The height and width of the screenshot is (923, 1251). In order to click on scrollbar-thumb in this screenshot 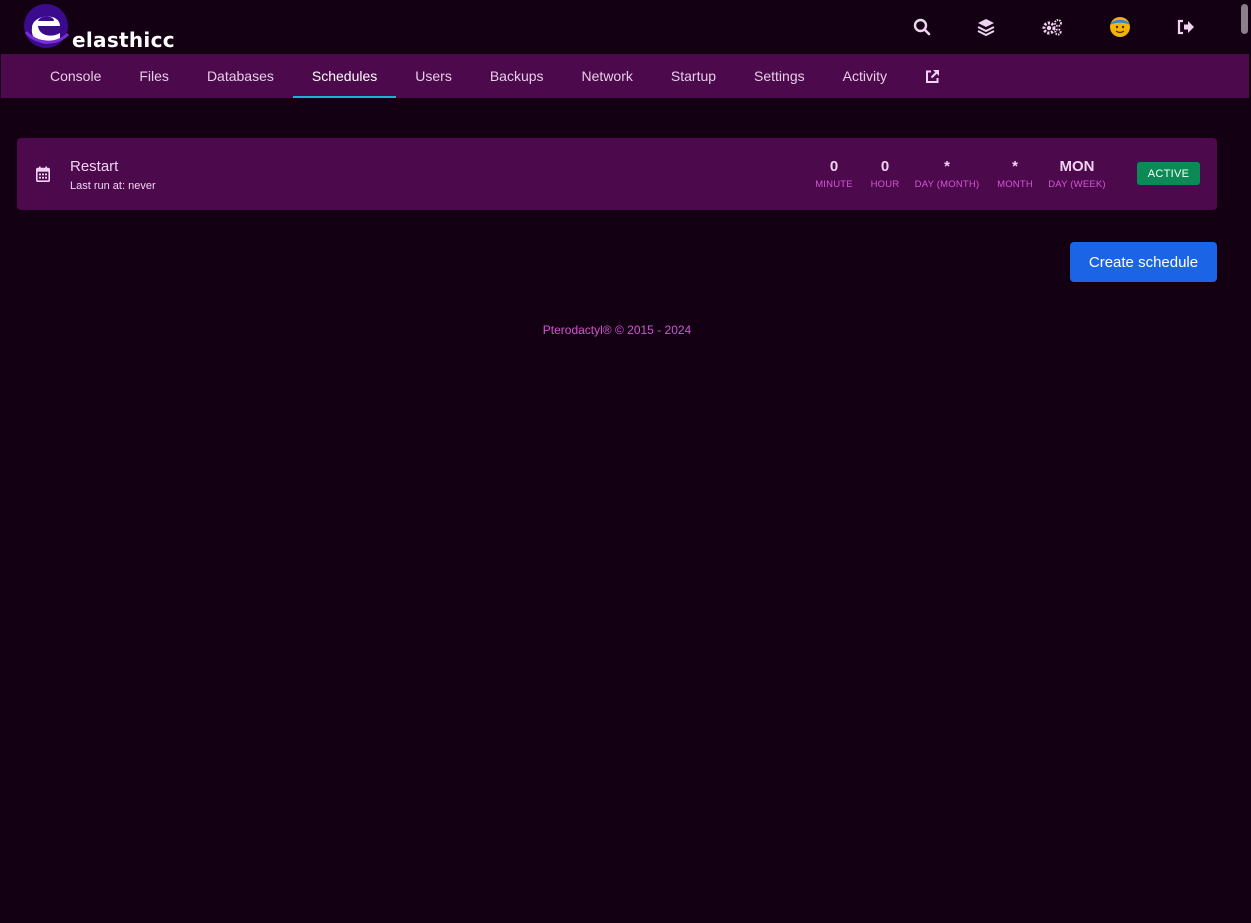, I will do `click(1244, 19)`.